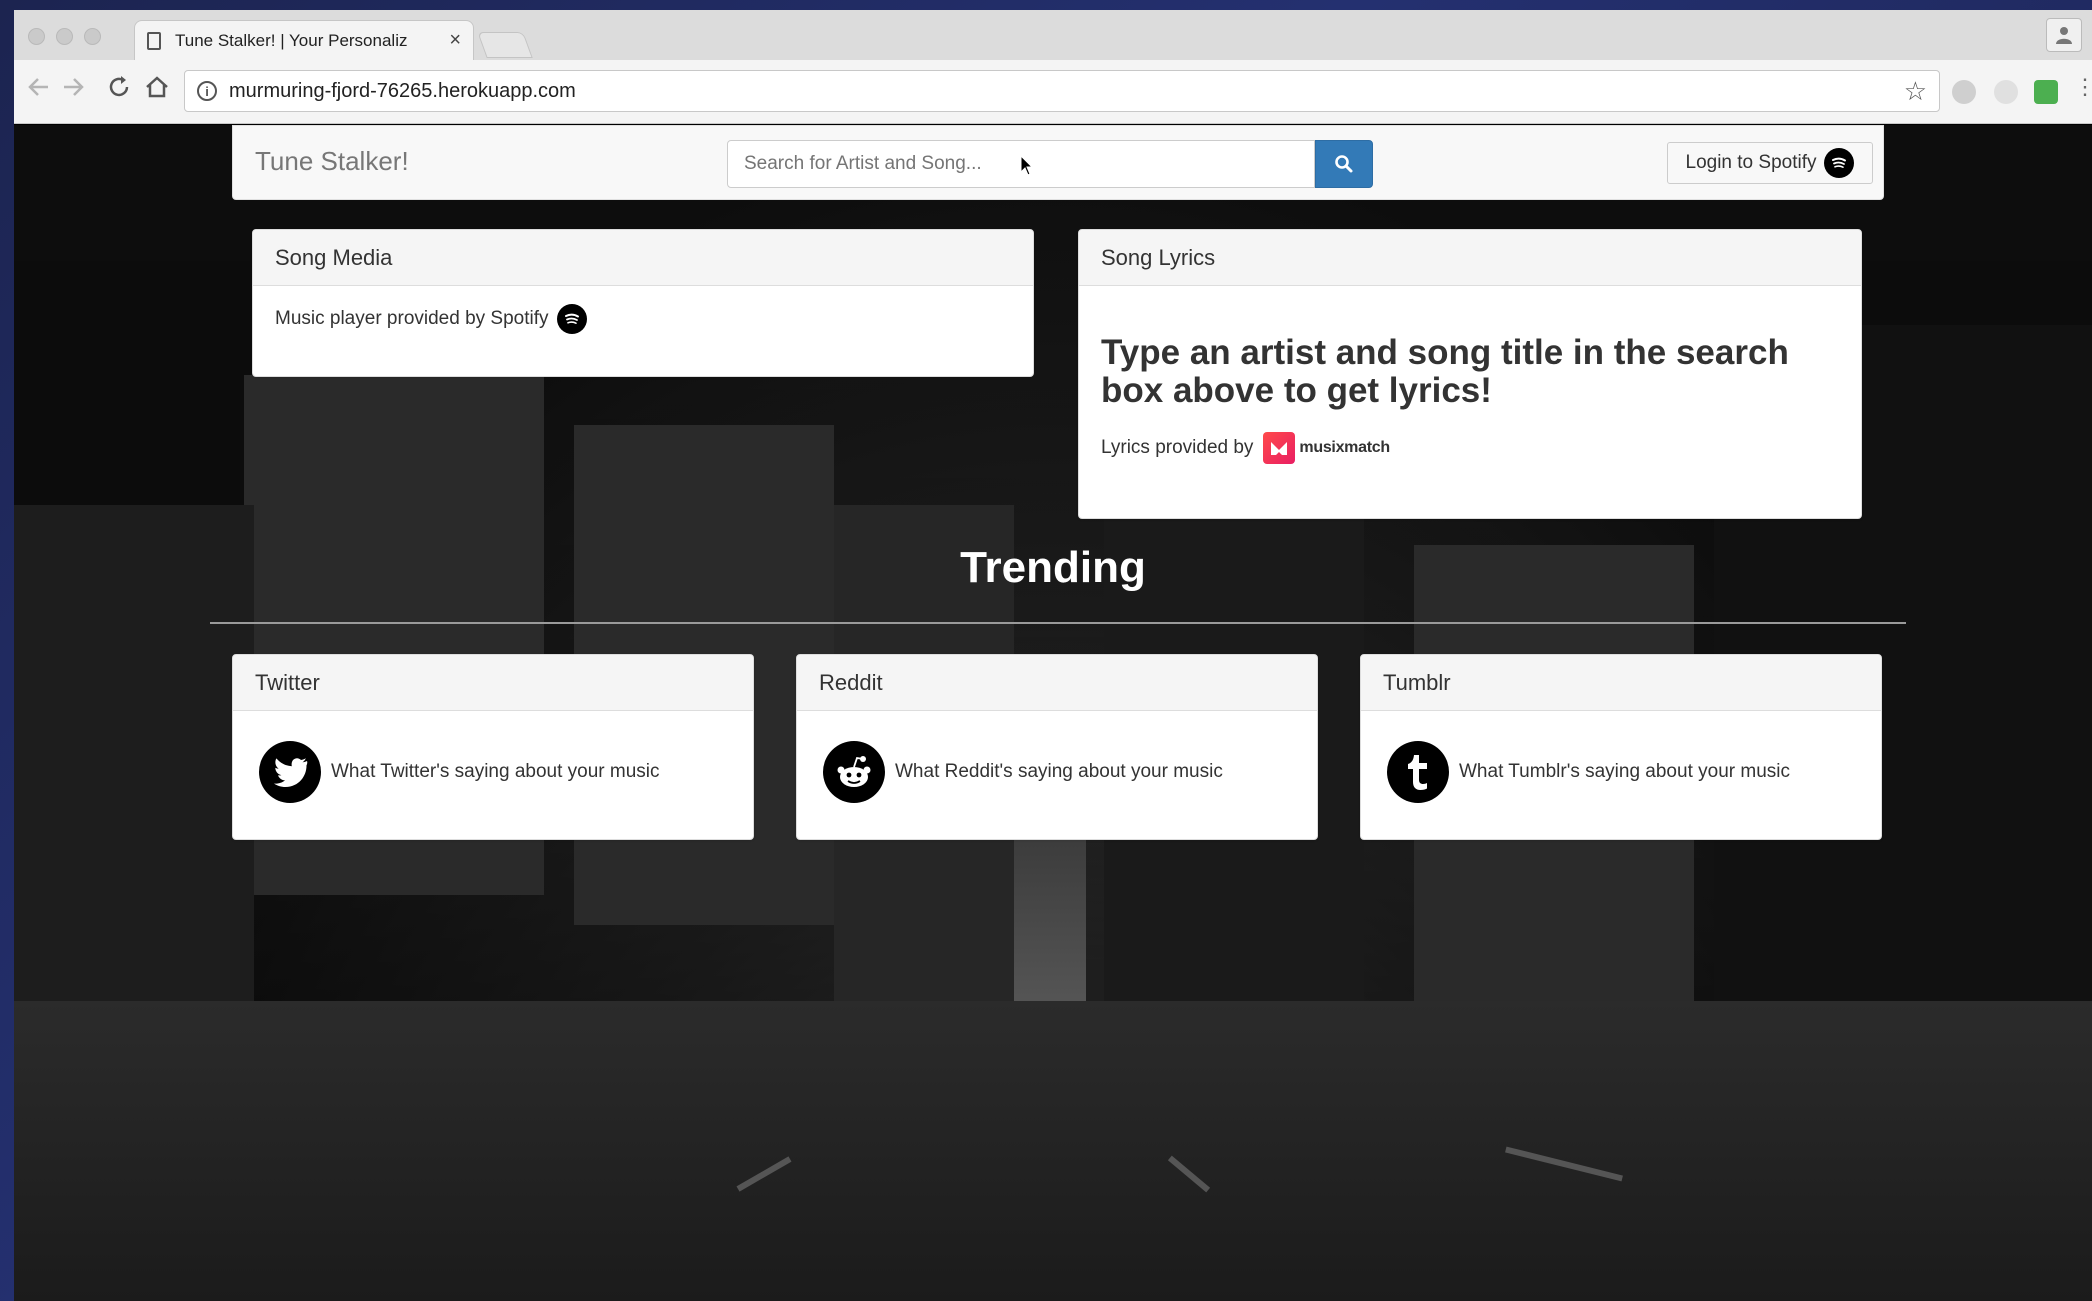 The height and width of the screenshot is (1301, 2092). What do you see at coordinates (291, 40) in the screenshot?
I see `tab-title: Tune Stalker! | Your Personaliz` at bounding box center [291, 40].